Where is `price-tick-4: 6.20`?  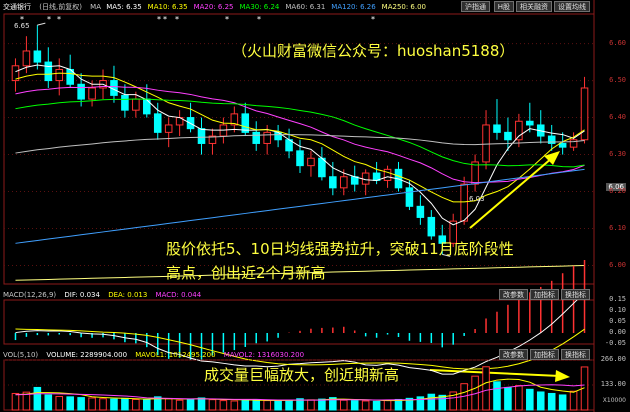
price-tick-4: 6.20 is located at coordinates (617, 190).